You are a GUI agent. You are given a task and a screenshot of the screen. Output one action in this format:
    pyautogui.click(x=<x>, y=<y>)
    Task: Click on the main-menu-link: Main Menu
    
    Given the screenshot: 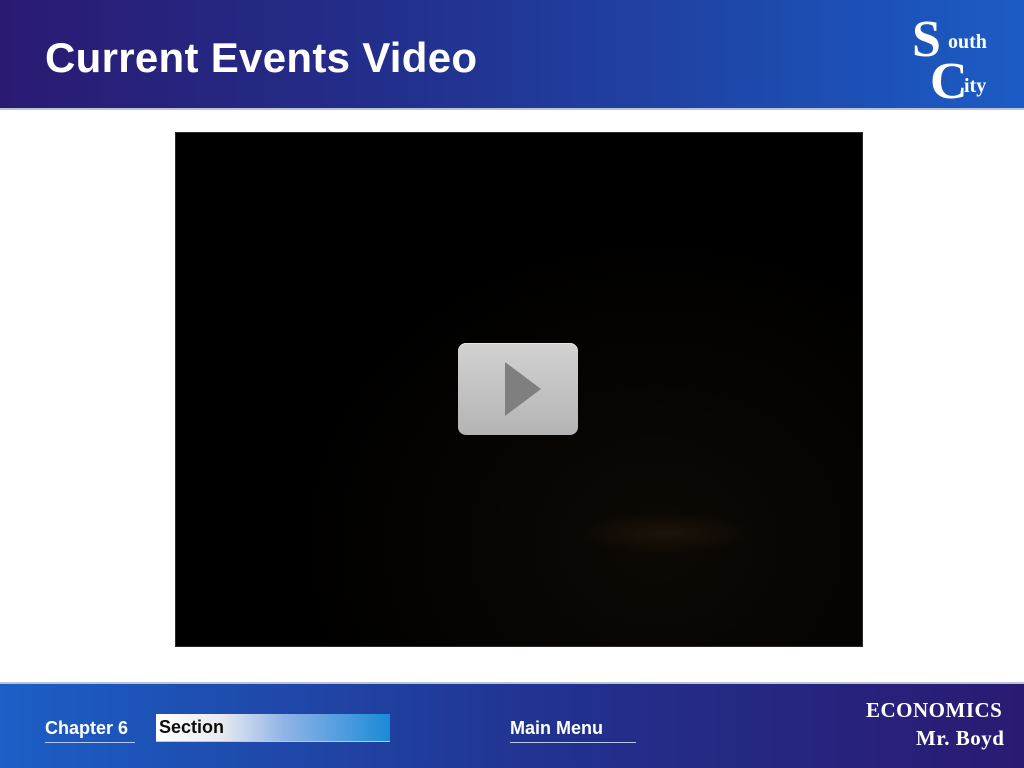 What is the action you would take?
    pyautogui.click(x=573, y=730)
    